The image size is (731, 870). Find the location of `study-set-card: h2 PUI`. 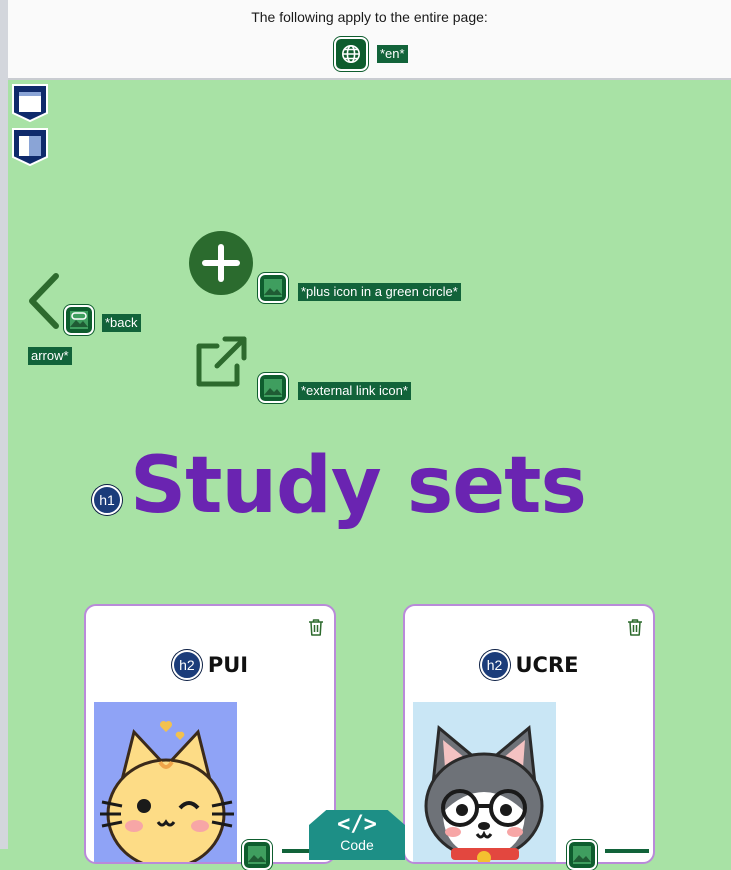

study-set-card: h2 PUI is located at coordinates (210, 737).